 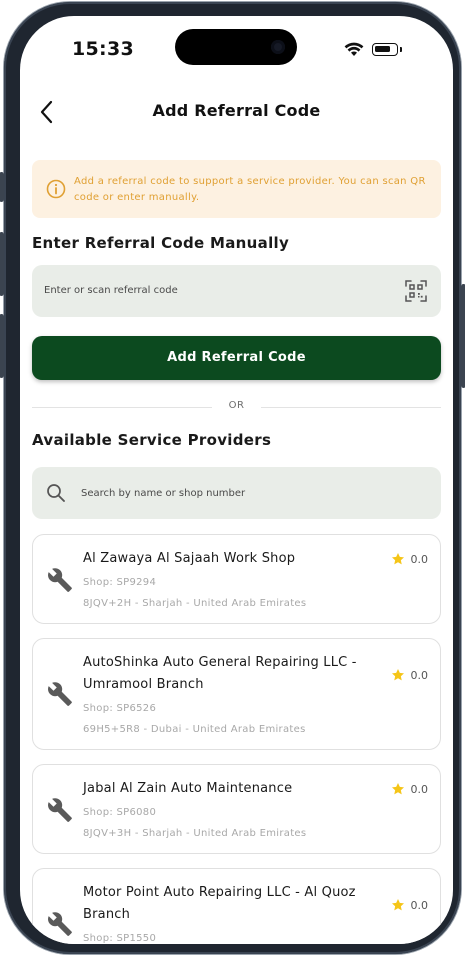 I want to click on qr-scan-icon, so click(x=416, y=291).